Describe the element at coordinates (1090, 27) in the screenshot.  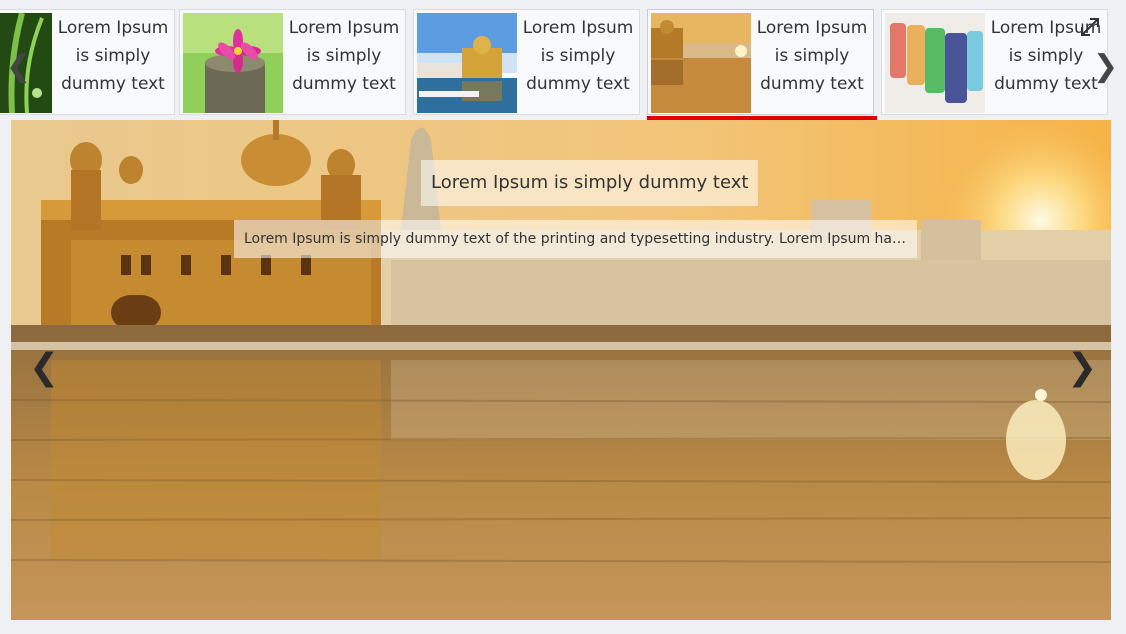
I see `expand-icon` at that location.